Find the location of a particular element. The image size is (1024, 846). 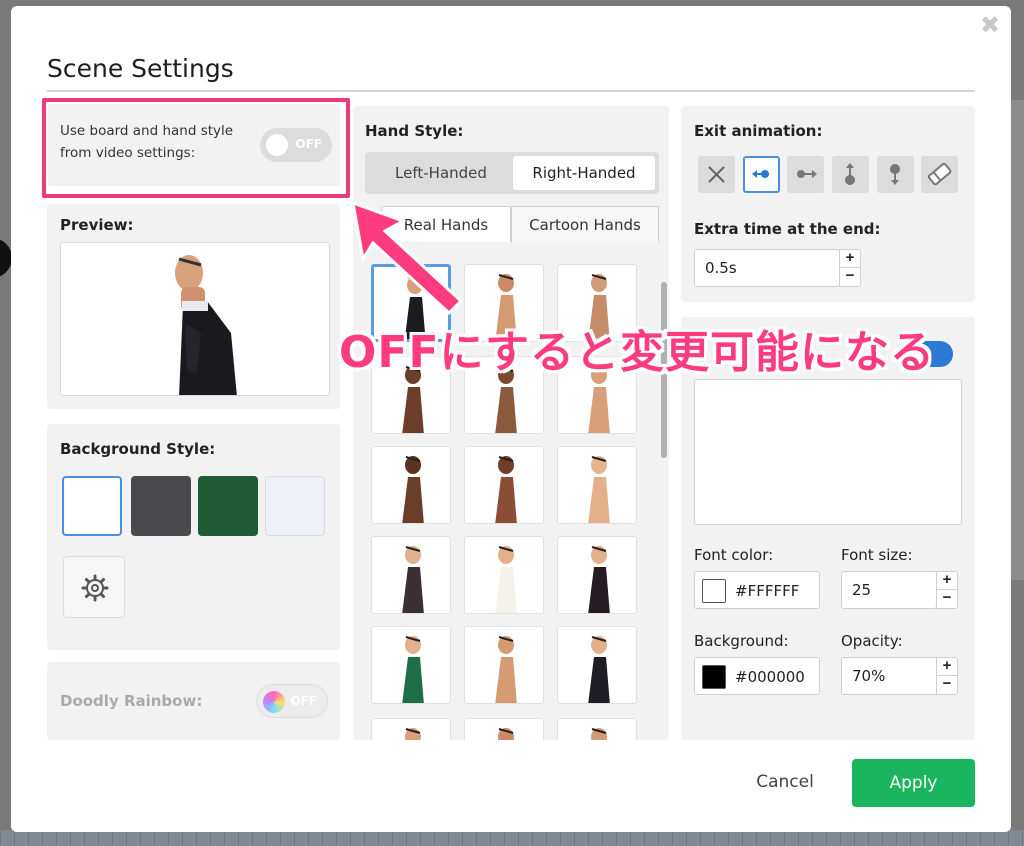

extra-time-stepper: + − is located at coordinates (850, 268).